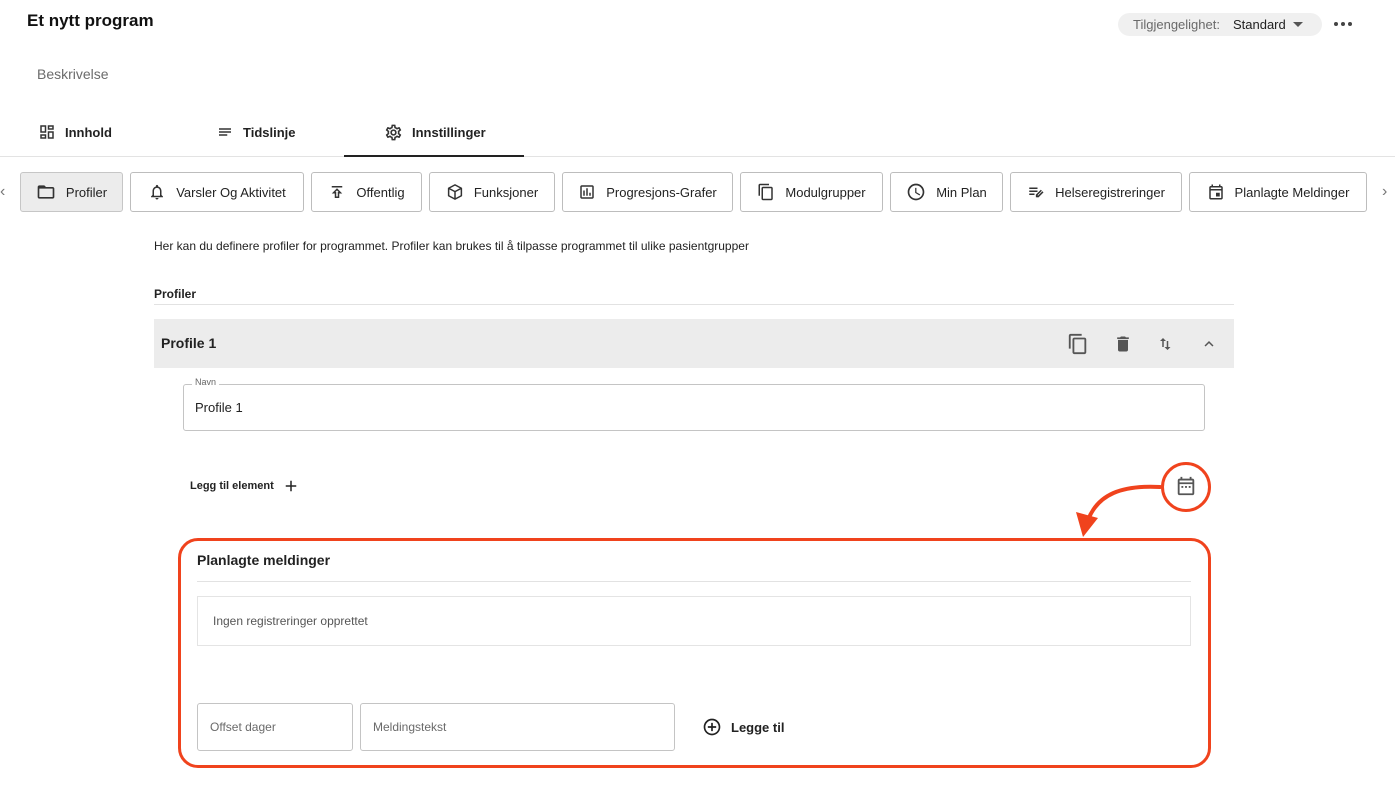 This screenshot has width=1395, height=802. Describe the element at coordinates (86, 192) in the screenshot. I see `subtab-label: Profiler` at that location.